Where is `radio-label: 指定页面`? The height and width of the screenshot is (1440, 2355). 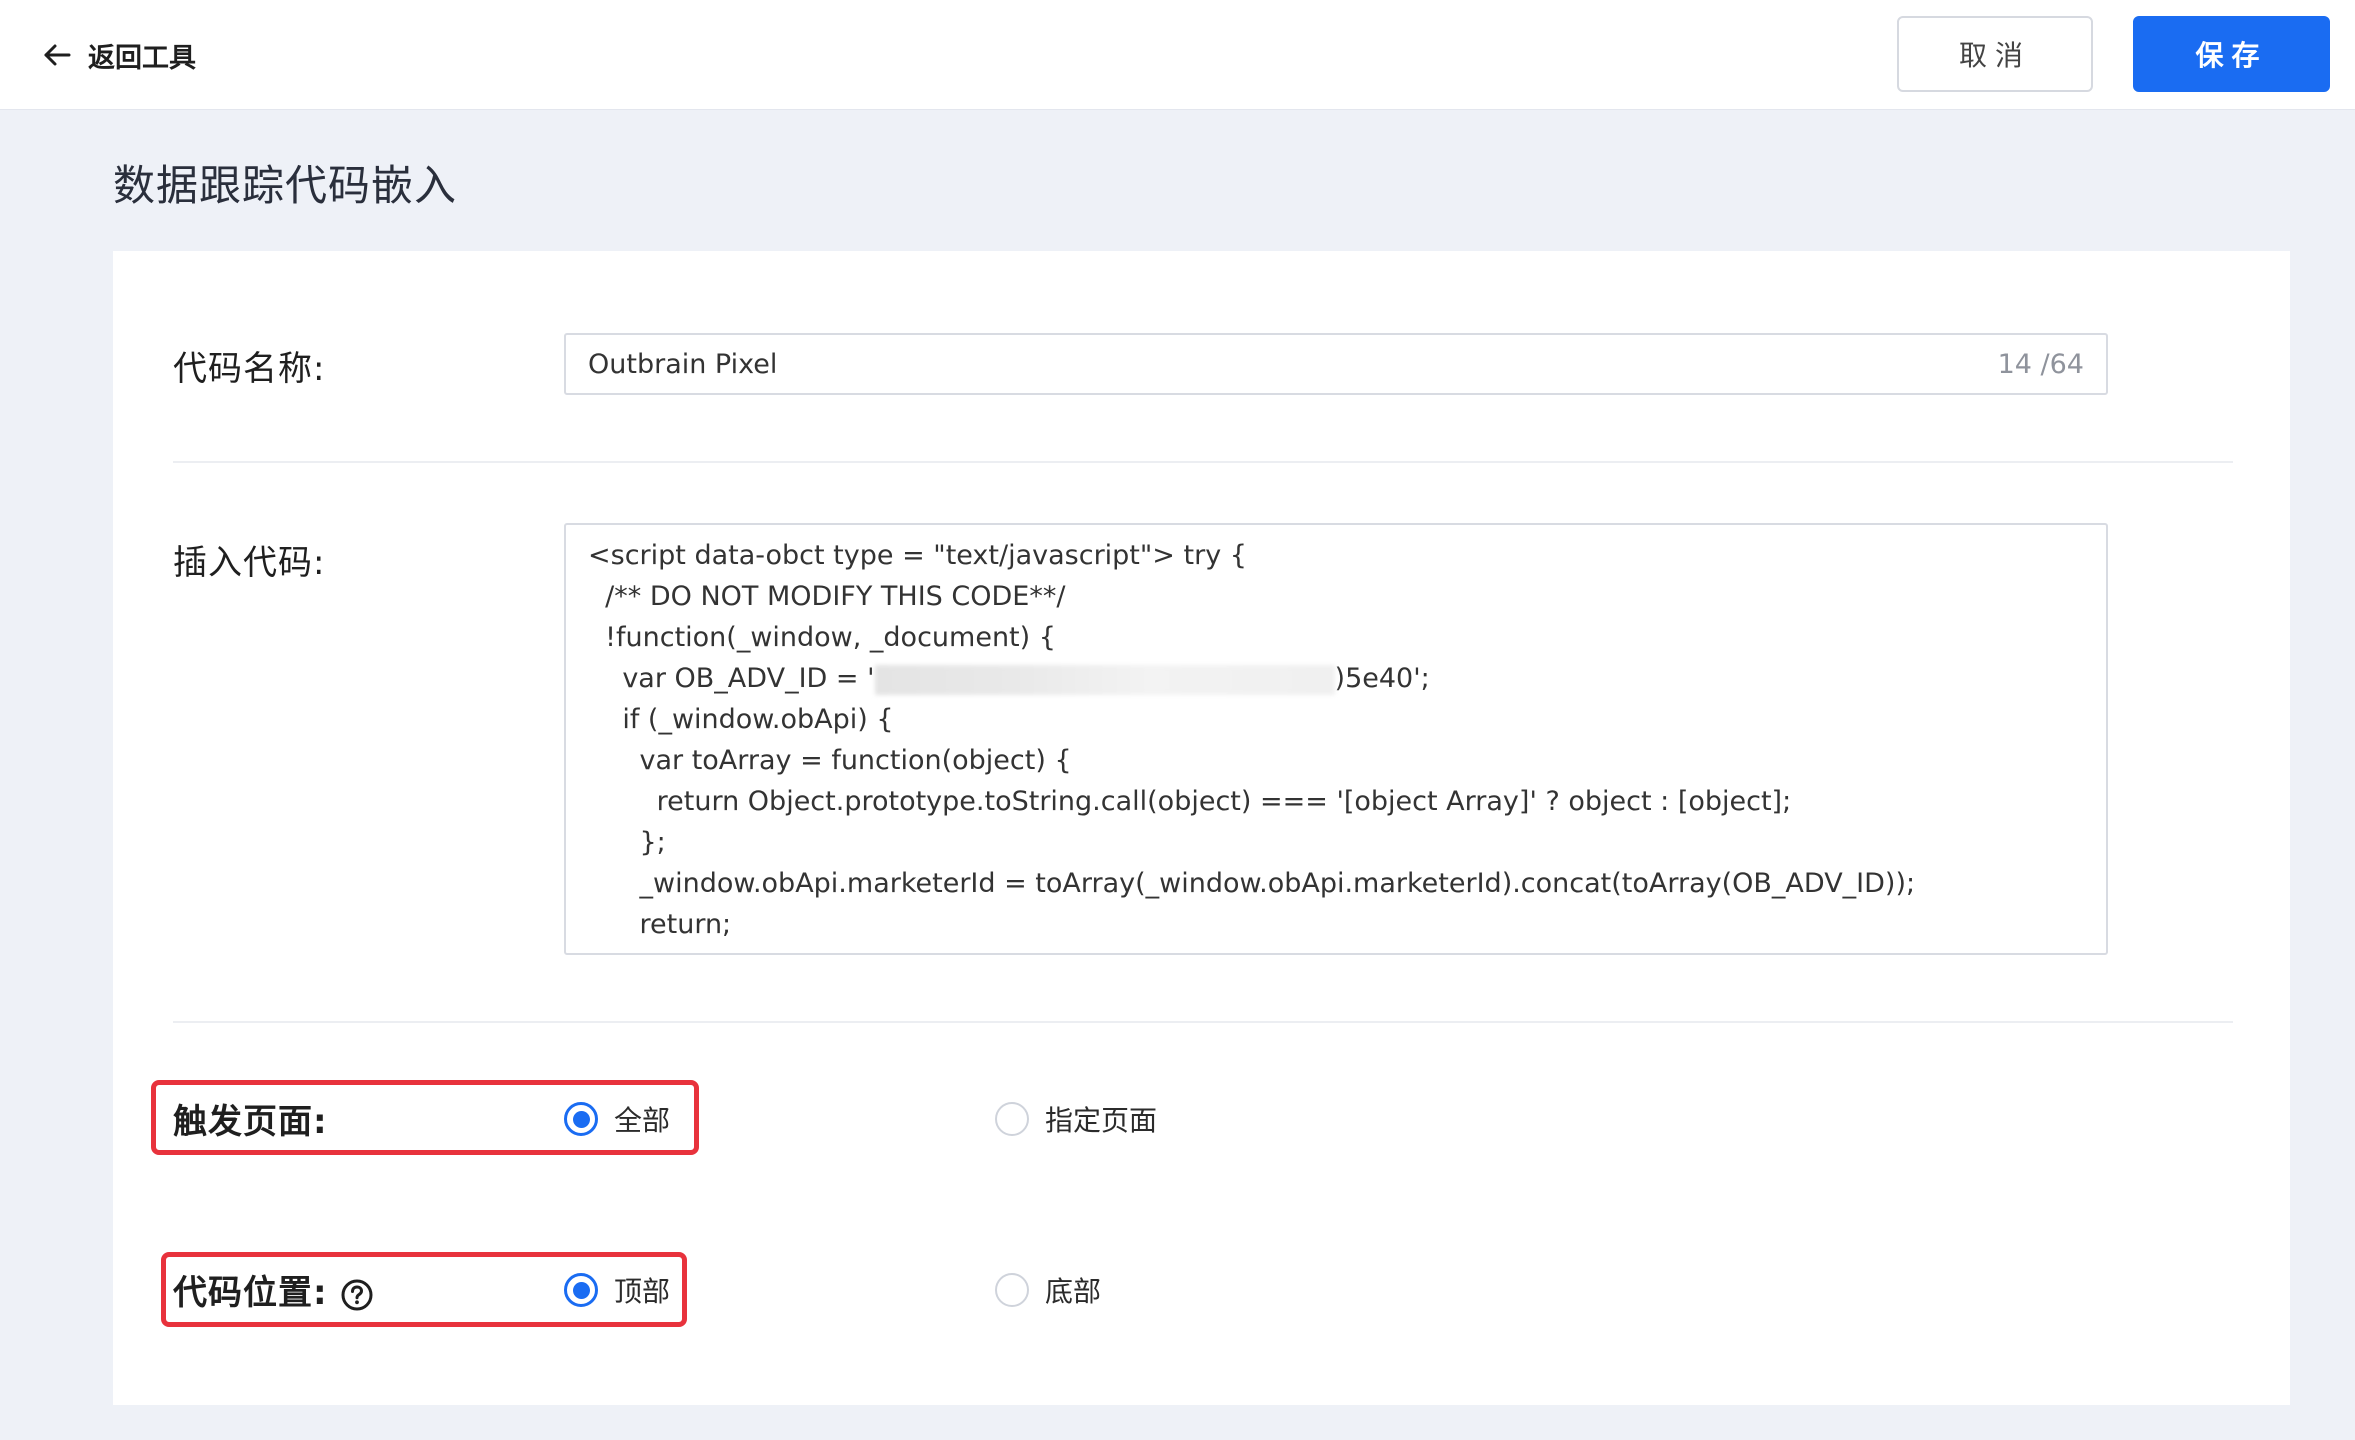
radio-label: 指定页面 is located at coordinates (1101, 1120).